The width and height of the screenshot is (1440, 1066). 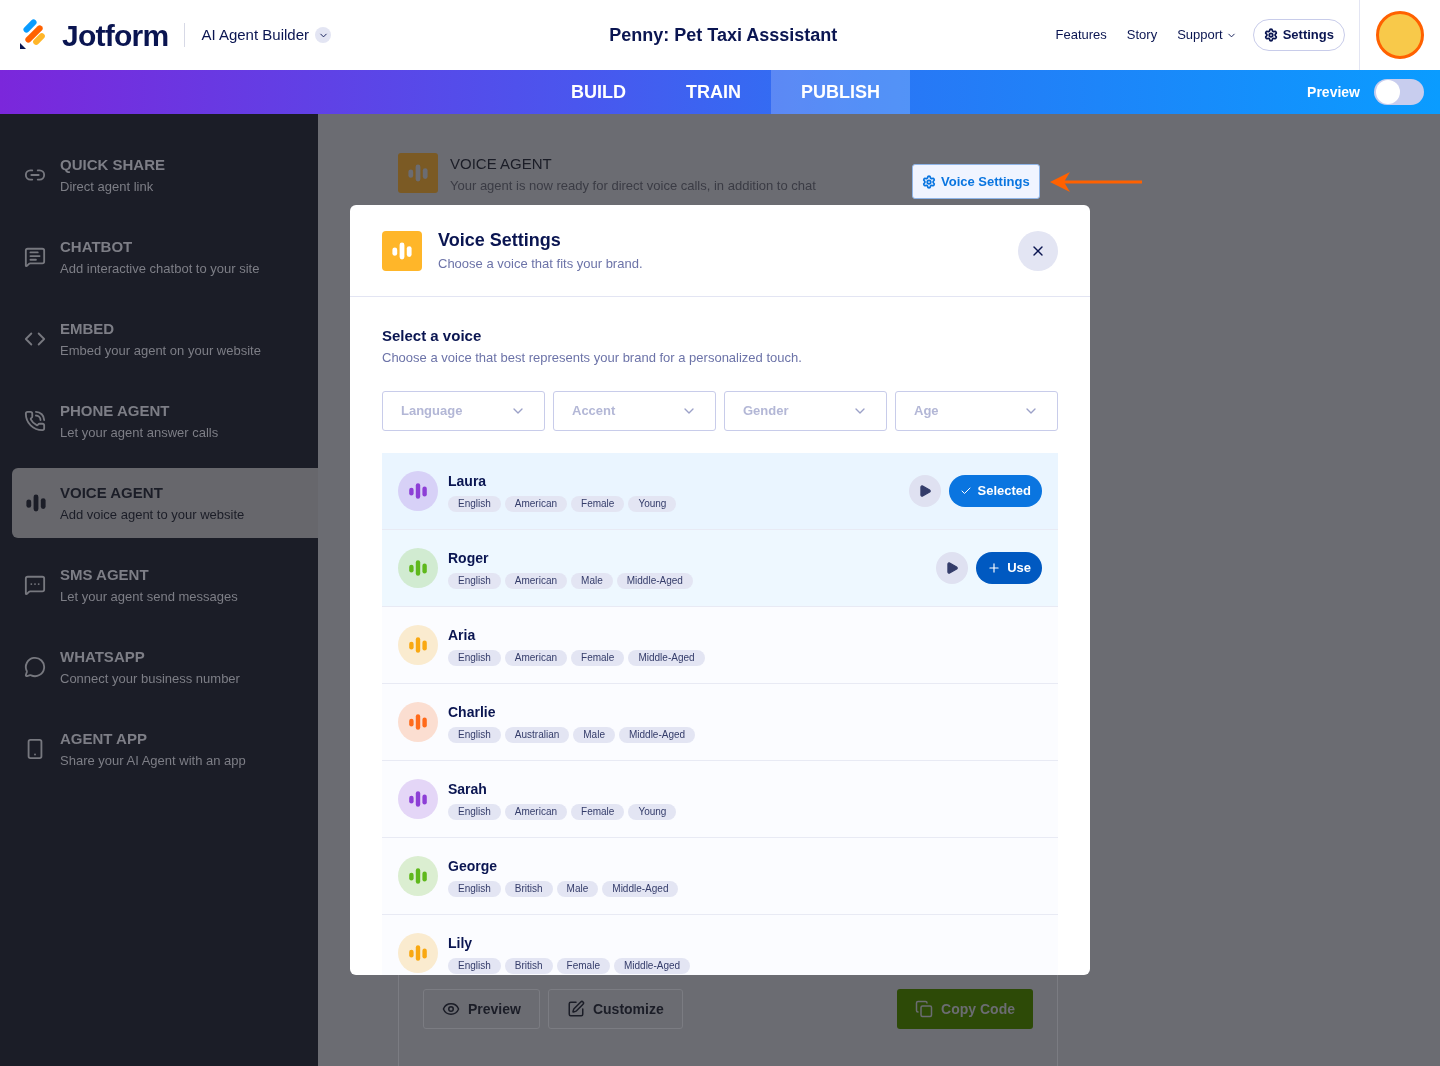 What do you see at coordinates (165, 339) in the screenshot?
I see `sidebar-item: EMBED Embed your agent on your website` at bounding box center [165, 339].